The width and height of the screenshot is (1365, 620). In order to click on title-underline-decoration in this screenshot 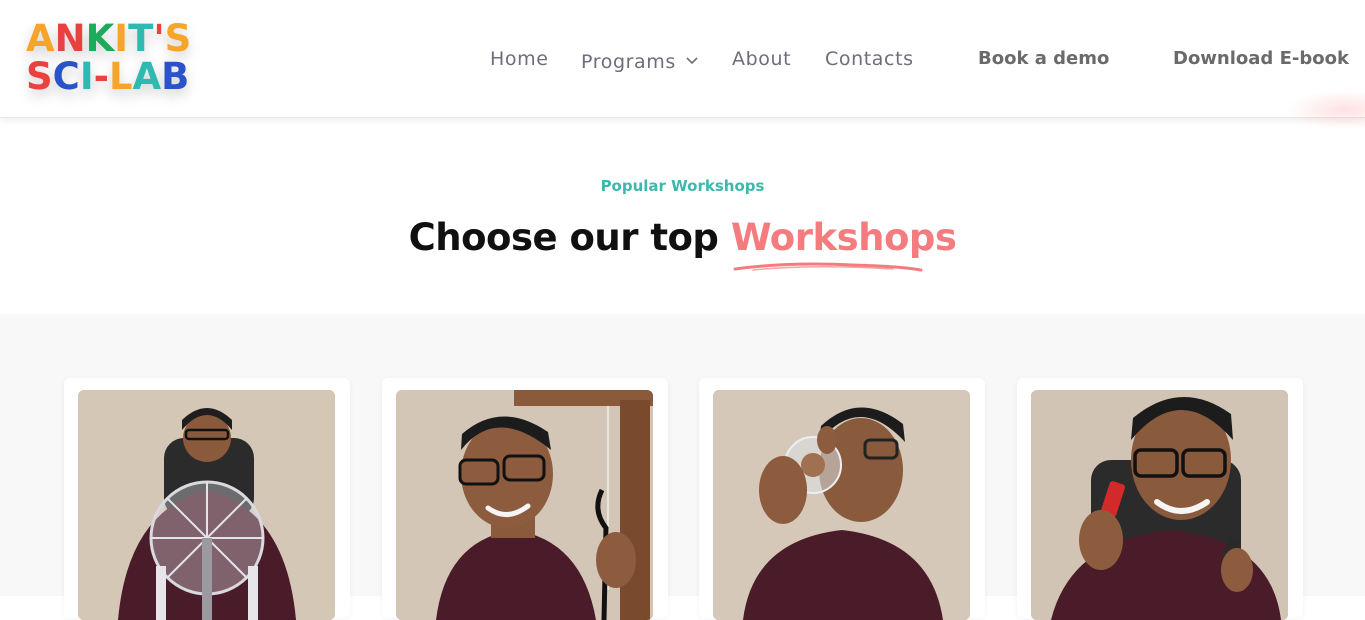, I will do `click(828, 267)`.